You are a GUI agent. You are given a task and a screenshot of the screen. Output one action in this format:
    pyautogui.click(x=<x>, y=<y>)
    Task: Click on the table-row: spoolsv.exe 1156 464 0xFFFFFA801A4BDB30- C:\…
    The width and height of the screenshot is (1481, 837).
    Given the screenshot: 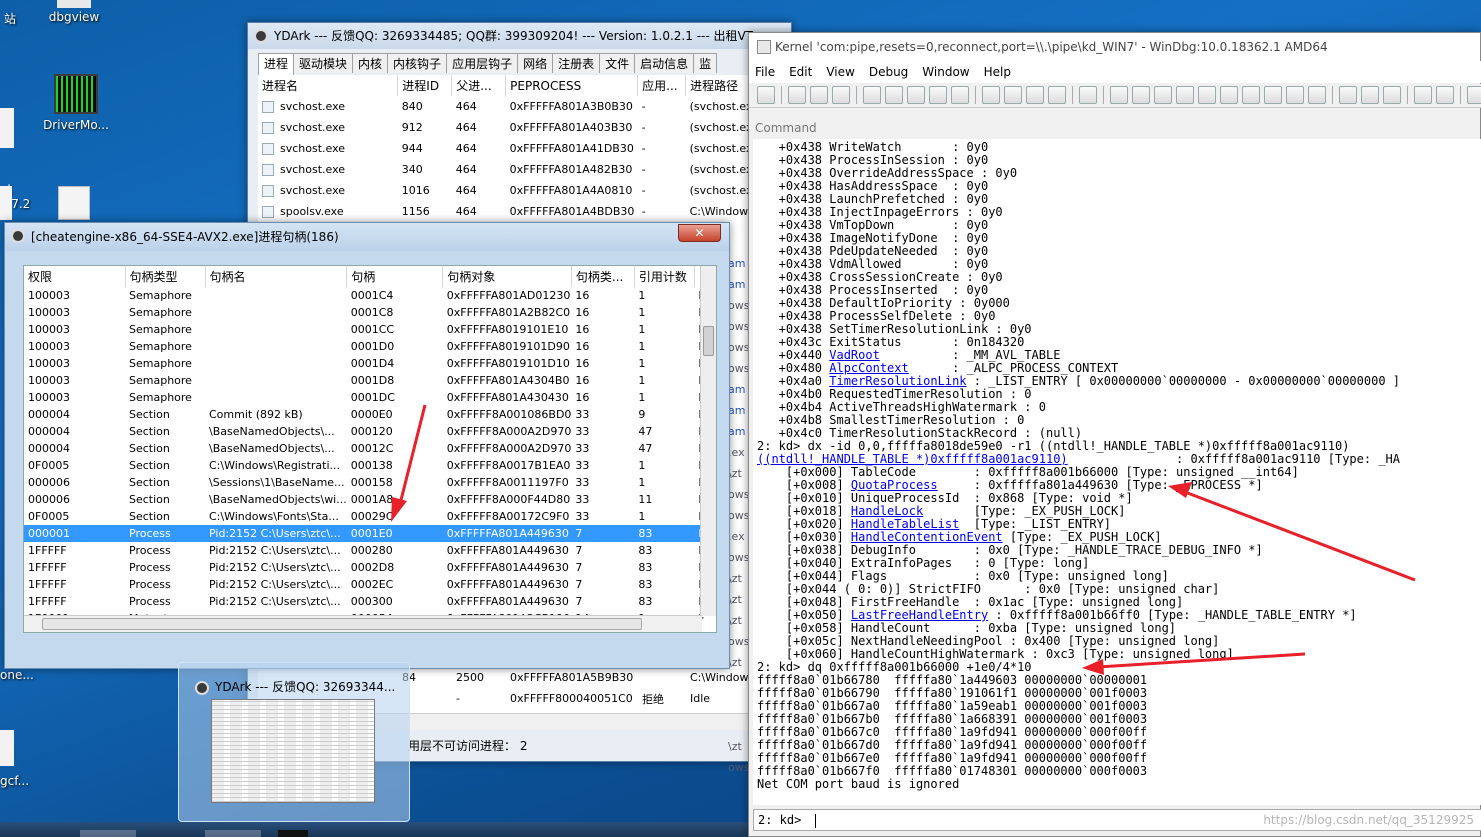 What is the action you would take?
    pyautogui.click(x=525, y=211)
    